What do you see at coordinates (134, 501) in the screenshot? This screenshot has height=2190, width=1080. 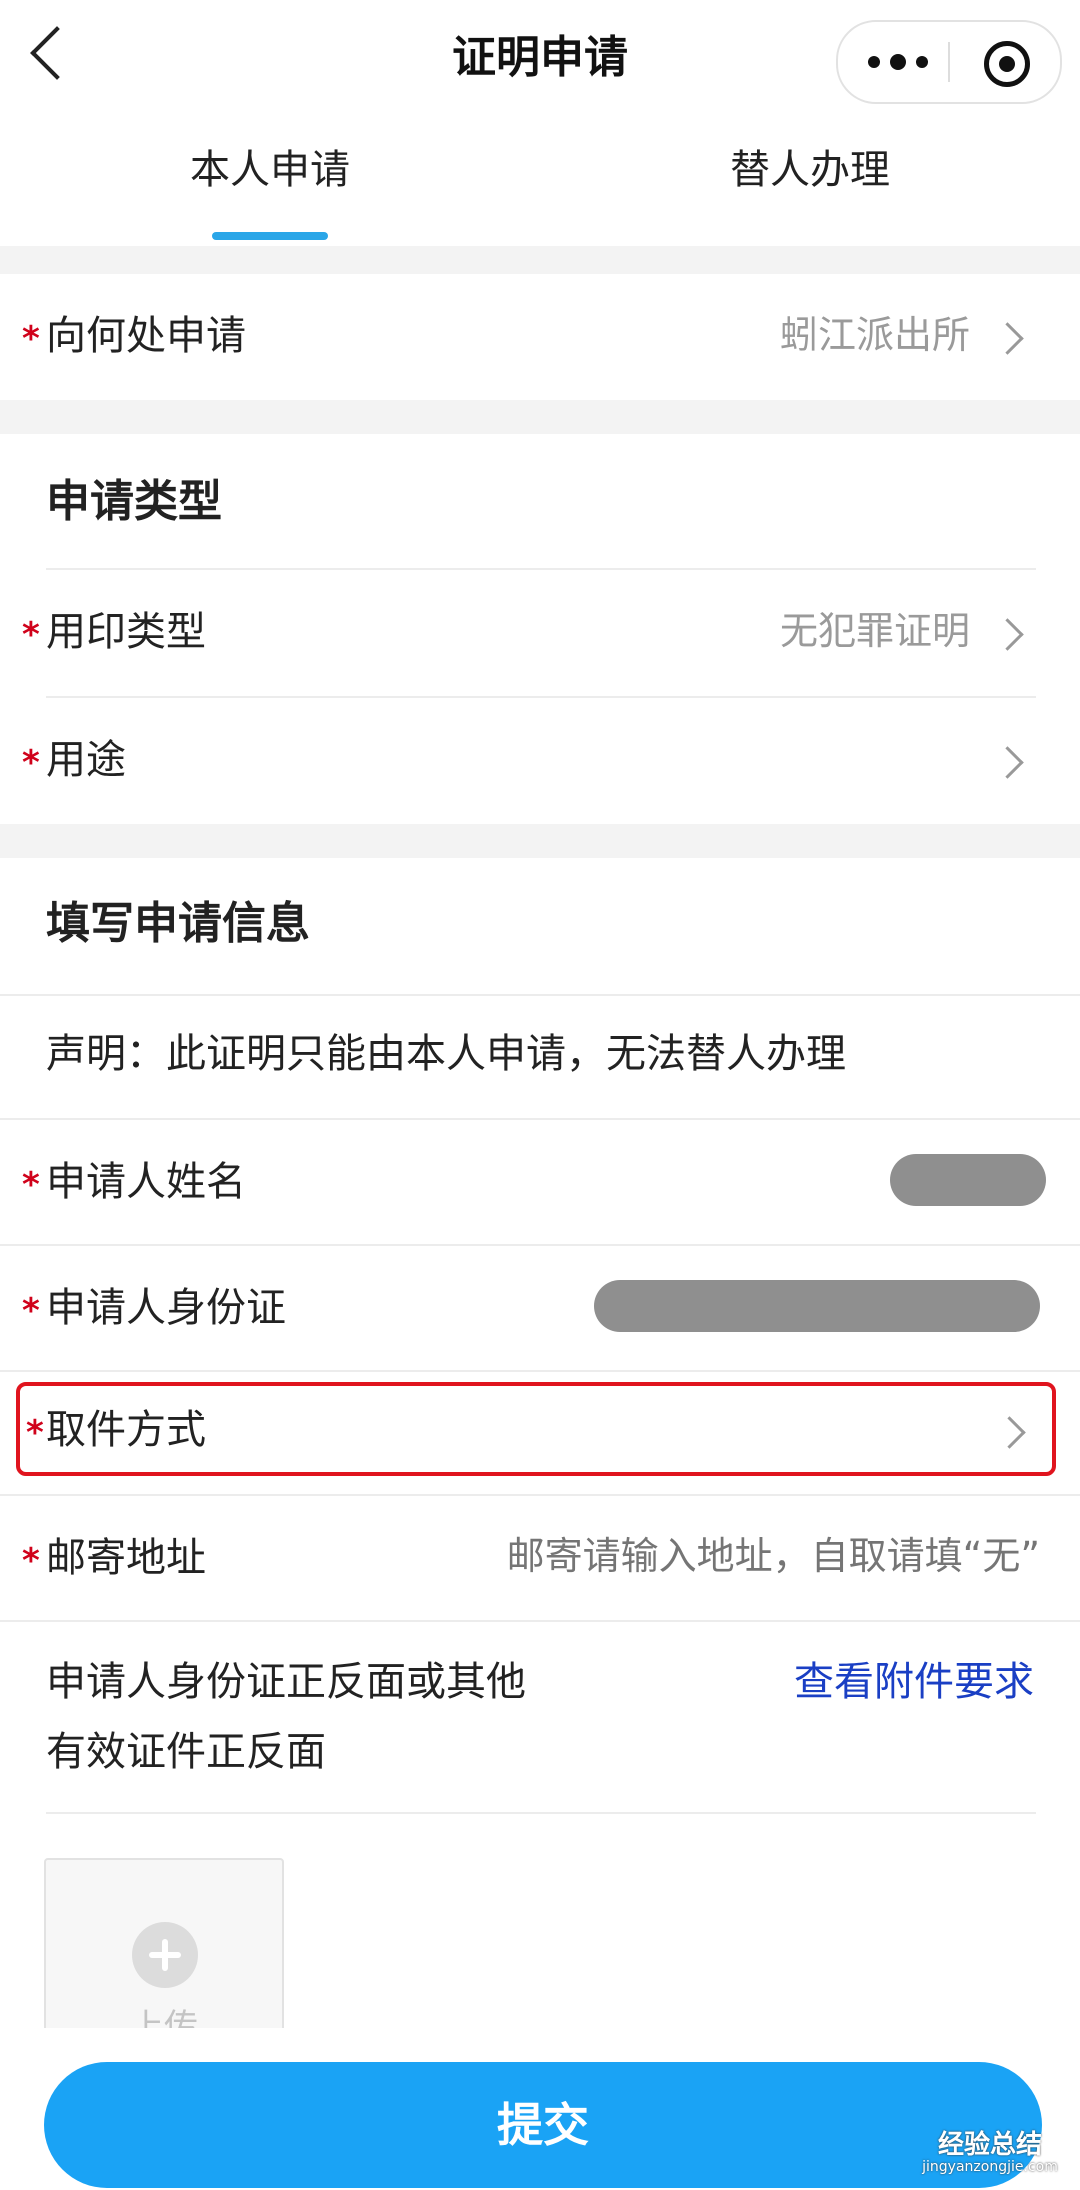 I see `apply-type-title: 申请类型` at bounding box center [134, 501].